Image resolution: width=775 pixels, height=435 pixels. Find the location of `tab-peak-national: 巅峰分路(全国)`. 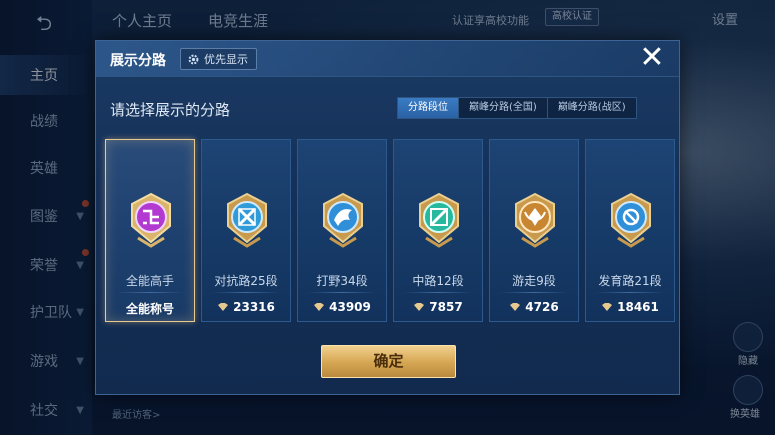

tab-peak-national: 巅峰分路(全国) is located at coordinates (503, 108).